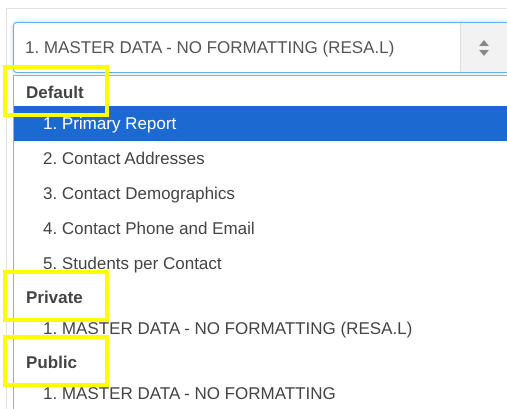 This screenshot has height=409, width=507. I want to click on select-value: 1. MASTER DATA - NO FORMATTING (RESA.L), so click(210, 47).